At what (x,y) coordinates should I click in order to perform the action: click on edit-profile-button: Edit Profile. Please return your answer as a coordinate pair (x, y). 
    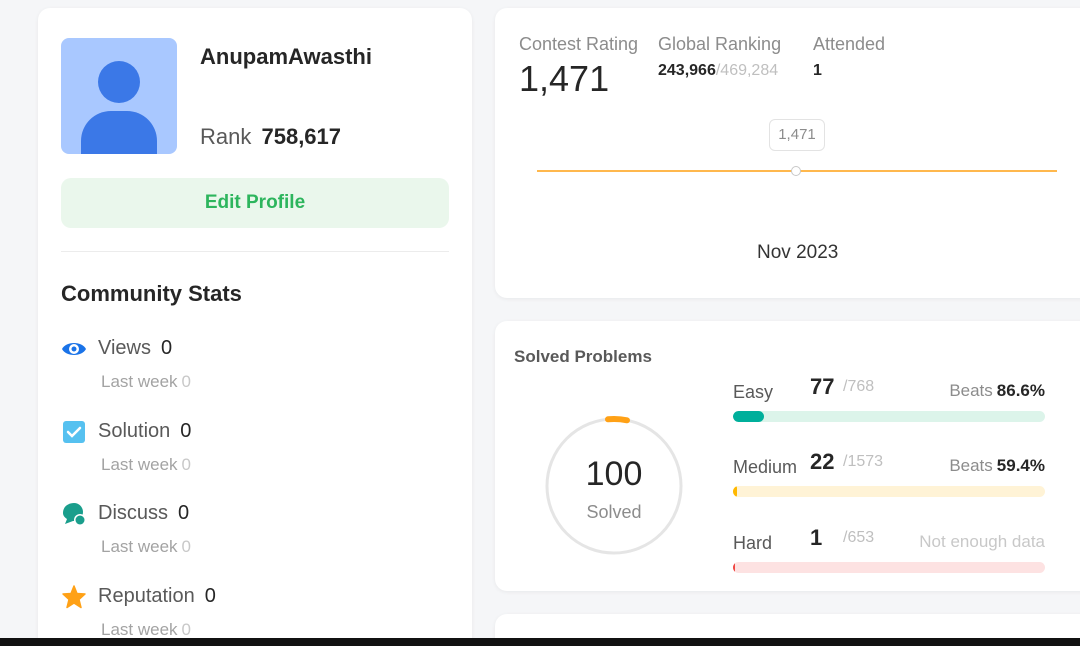
    Looking at the image, I should click on (255, 203).